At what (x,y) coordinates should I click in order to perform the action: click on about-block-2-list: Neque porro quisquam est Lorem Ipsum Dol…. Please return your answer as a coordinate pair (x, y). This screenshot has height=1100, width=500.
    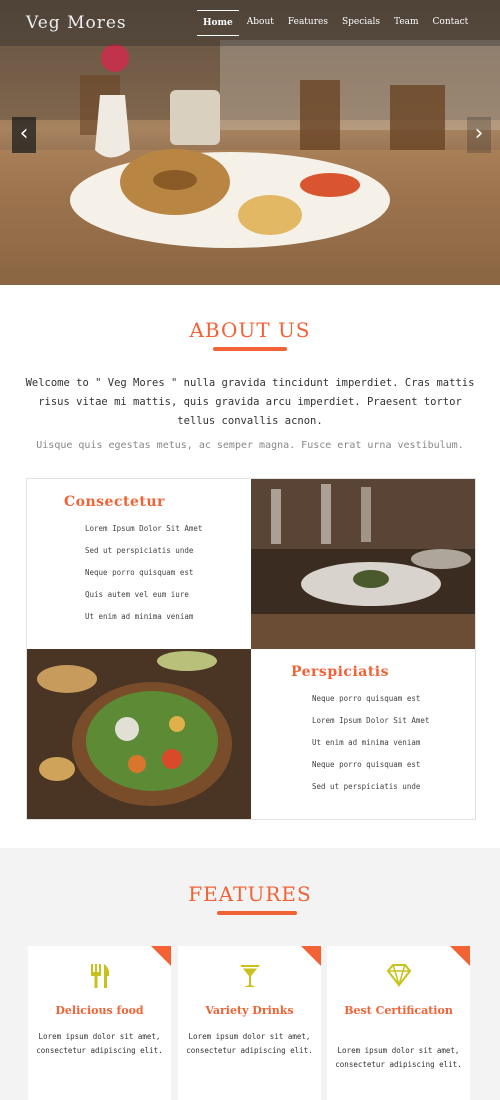
    Looking at the image, I should click on (370, 749).